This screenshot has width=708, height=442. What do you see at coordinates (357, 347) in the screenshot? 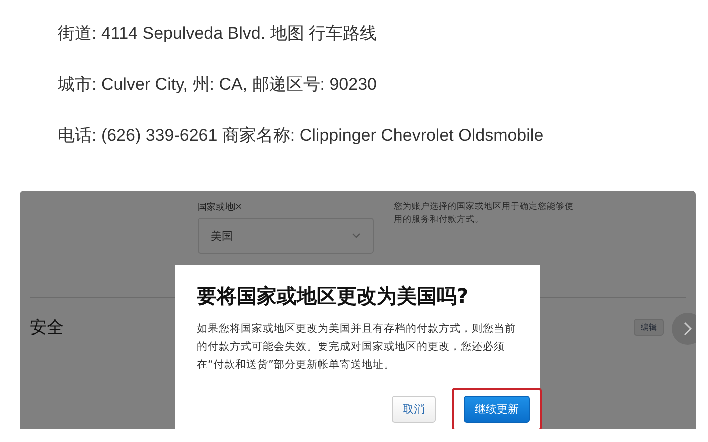
I see `dialog-message: 如果您将国家或地区更改为美国并且有存档的付款方式，则您当前的付款方式可能会失效。要完成对国家或地区的更改，您还必须在“付款和送货”部分更新帐单寄送地址。` at bounding box center [357, 347].